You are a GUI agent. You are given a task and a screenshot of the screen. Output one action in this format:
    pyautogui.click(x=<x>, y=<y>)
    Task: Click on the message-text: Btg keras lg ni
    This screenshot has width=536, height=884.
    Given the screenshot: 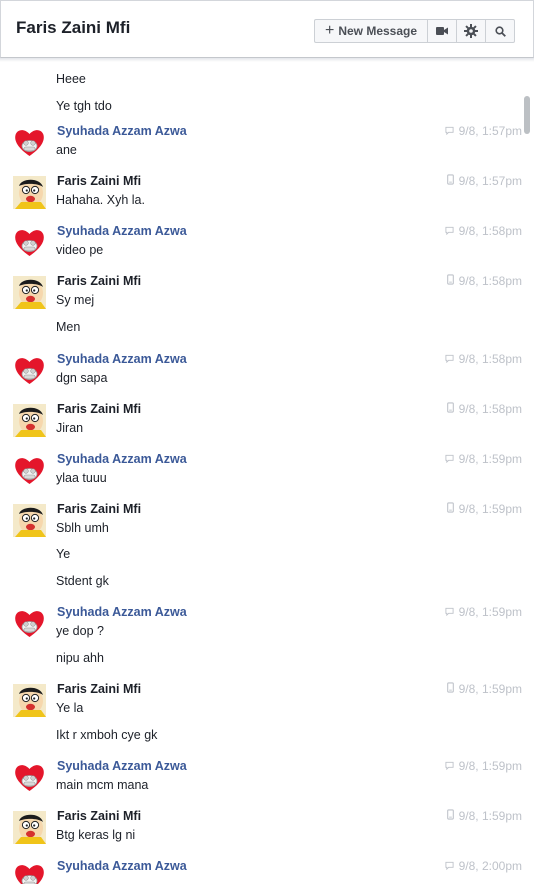 What is the action you would take?
    pyautogui.click(x=96, y=835)
    